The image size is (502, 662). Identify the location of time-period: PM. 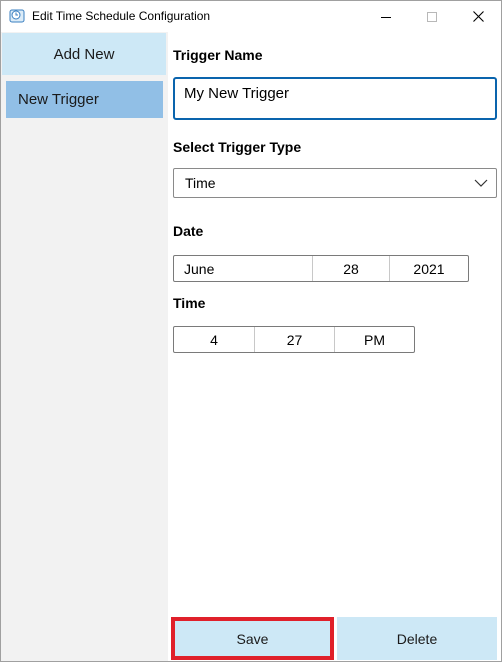
(374, 339).